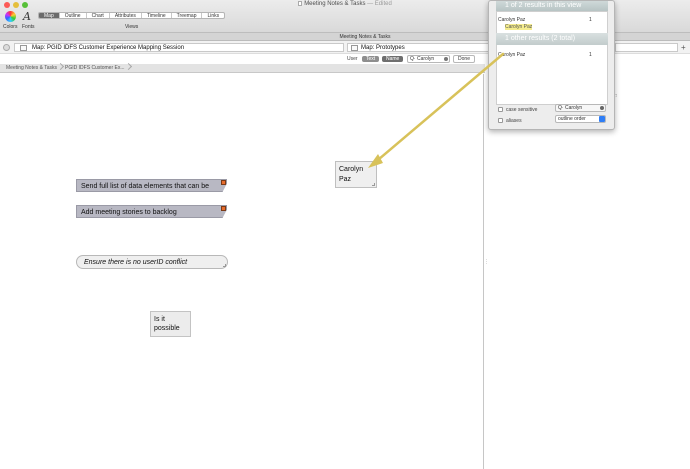 The image size is (690, 469). I want to click on find-bar: User Text Name Q· Carolyn Done, so click(244, 59).